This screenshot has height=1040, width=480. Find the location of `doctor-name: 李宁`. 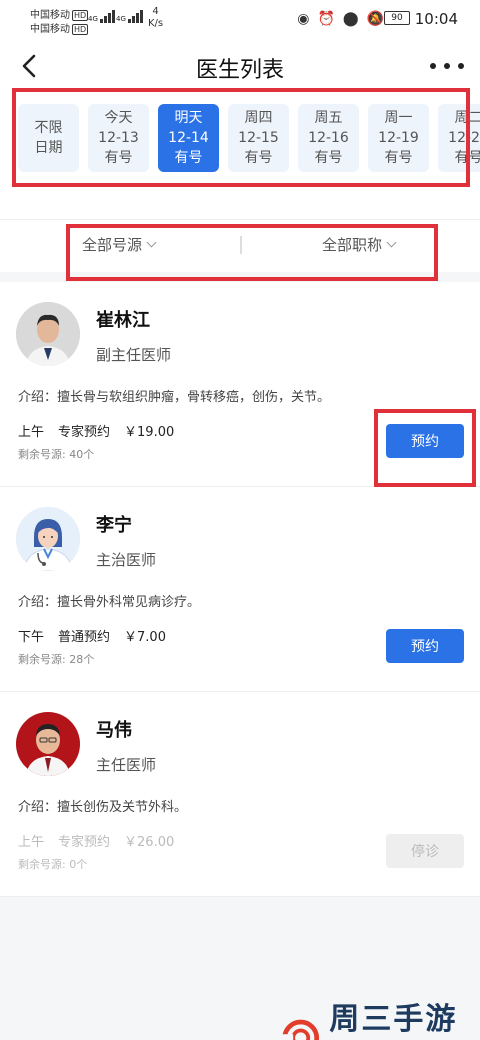

doctor-name: 李宁 is located at coordinates (114, 525).